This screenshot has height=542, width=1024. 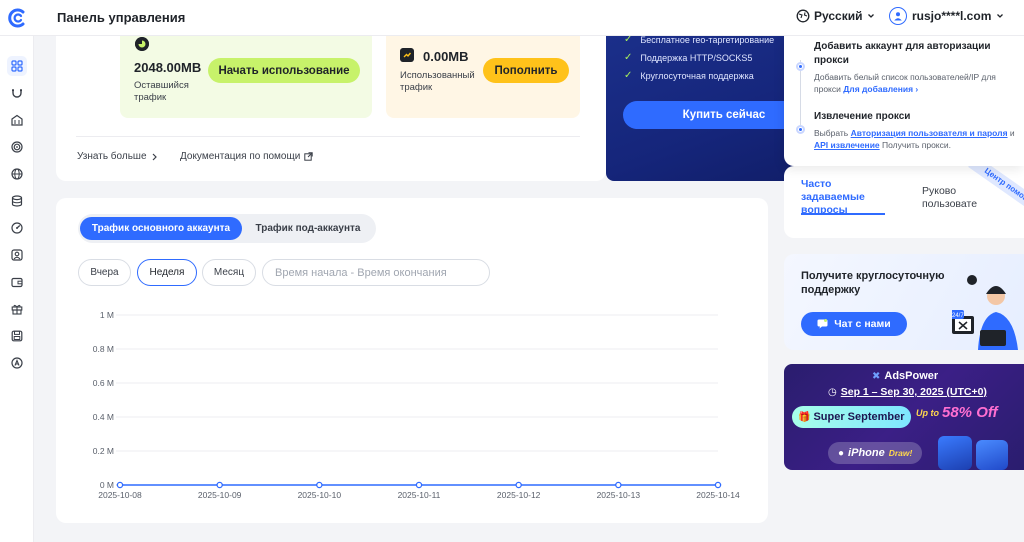 What do you see at coordinates (161, 91) in the screenshot?
I see `remaining-traffic-label: Оставшийся трафик` at bounding box center [161, 91].